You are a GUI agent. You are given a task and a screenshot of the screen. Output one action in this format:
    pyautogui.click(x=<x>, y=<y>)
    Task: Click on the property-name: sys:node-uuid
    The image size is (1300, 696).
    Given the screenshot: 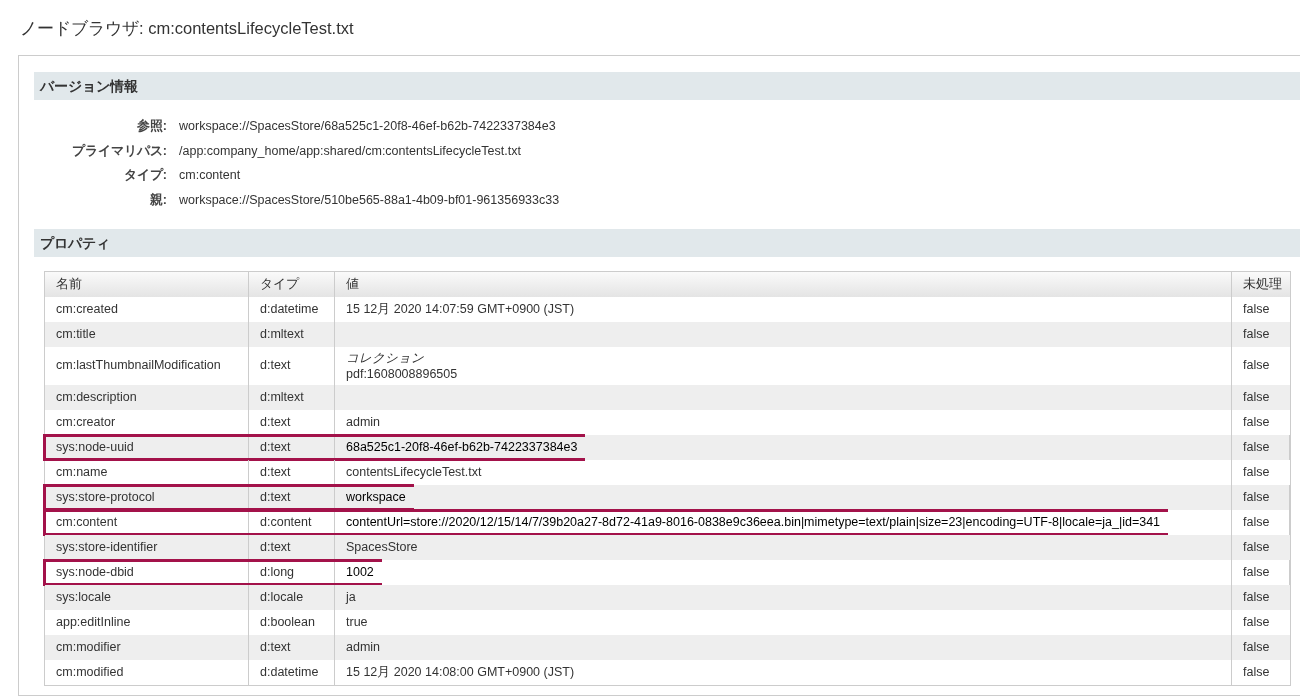 What is the action you would take?
    pyautogui.click(x=95, y=447)
    